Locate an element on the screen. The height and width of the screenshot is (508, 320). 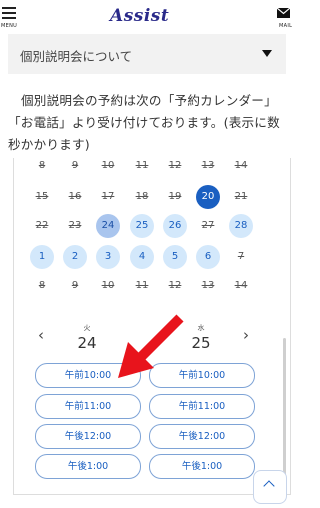
calendar-day: 21 is located at coordinates (241, 196).